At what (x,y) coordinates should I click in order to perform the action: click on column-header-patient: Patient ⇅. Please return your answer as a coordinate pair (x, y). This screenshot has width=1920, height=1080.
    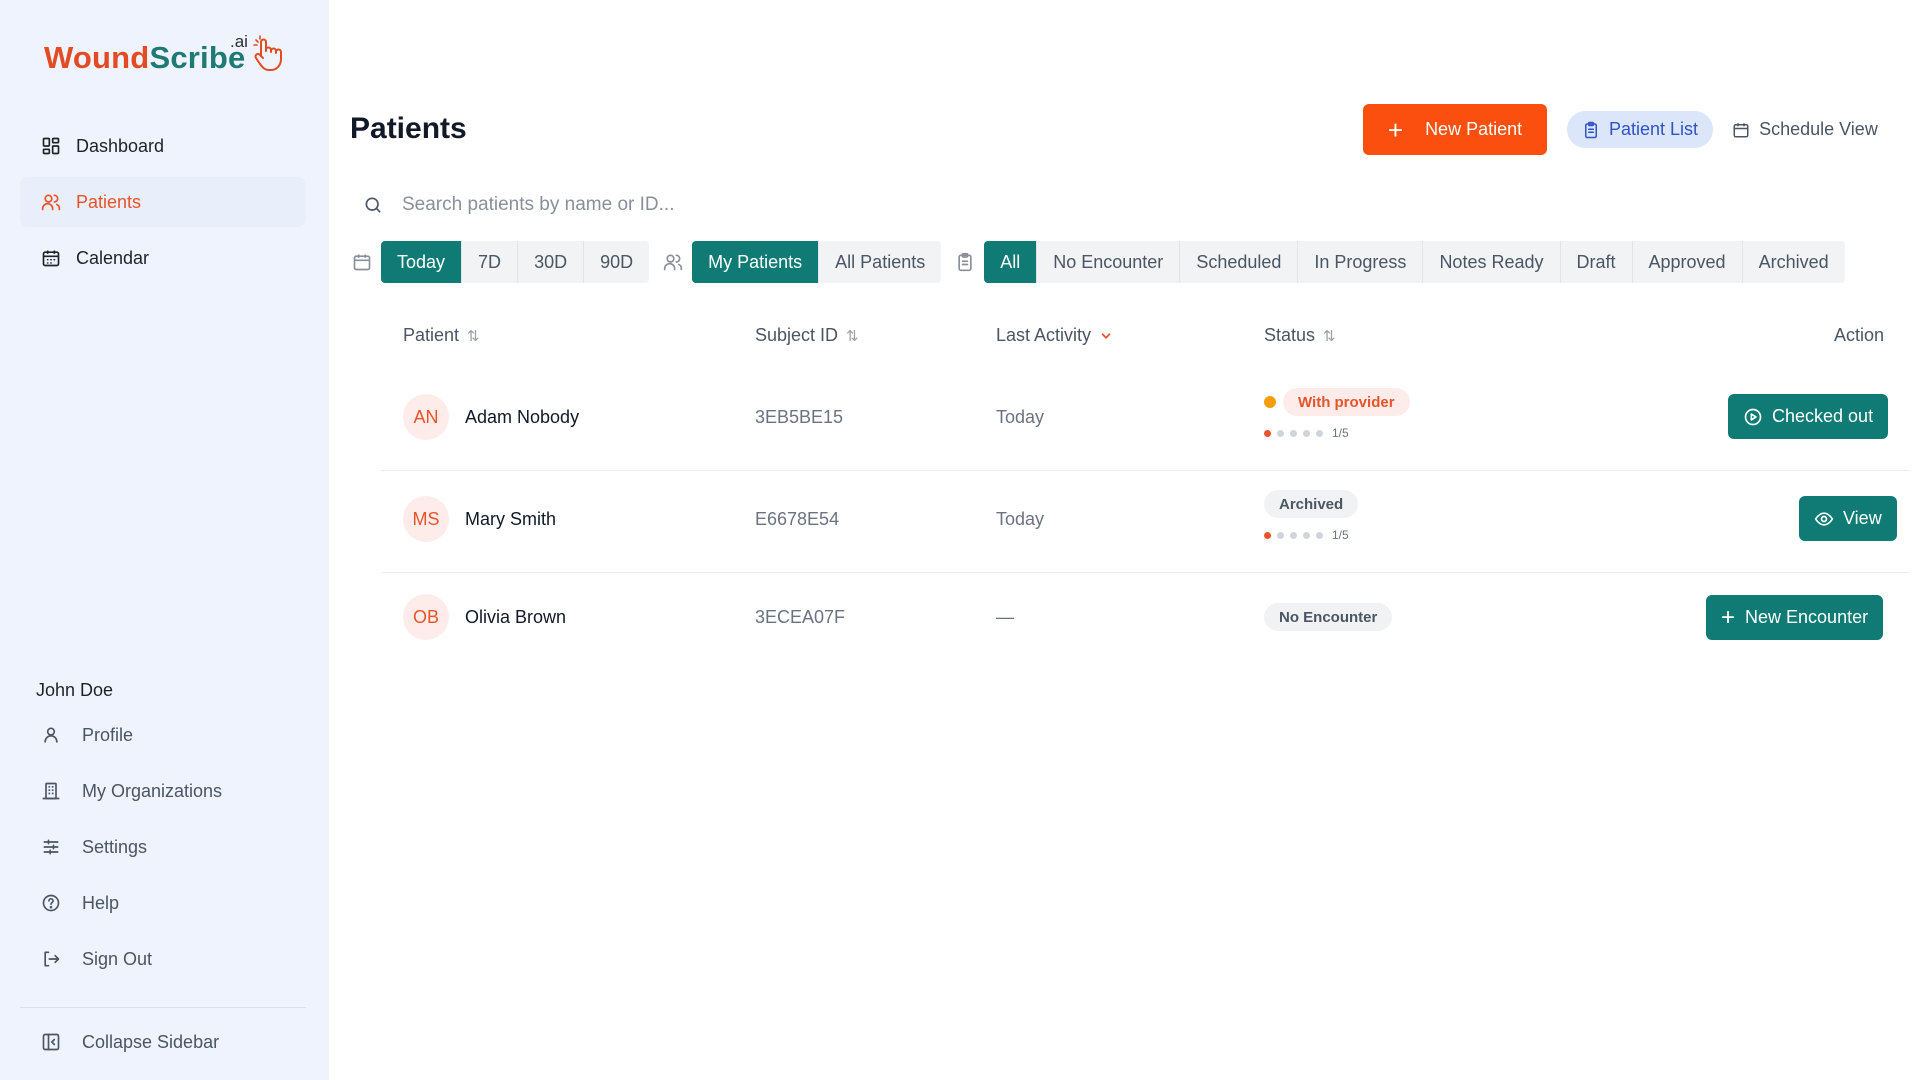
    Looking at the image, I should click on (441, 335).